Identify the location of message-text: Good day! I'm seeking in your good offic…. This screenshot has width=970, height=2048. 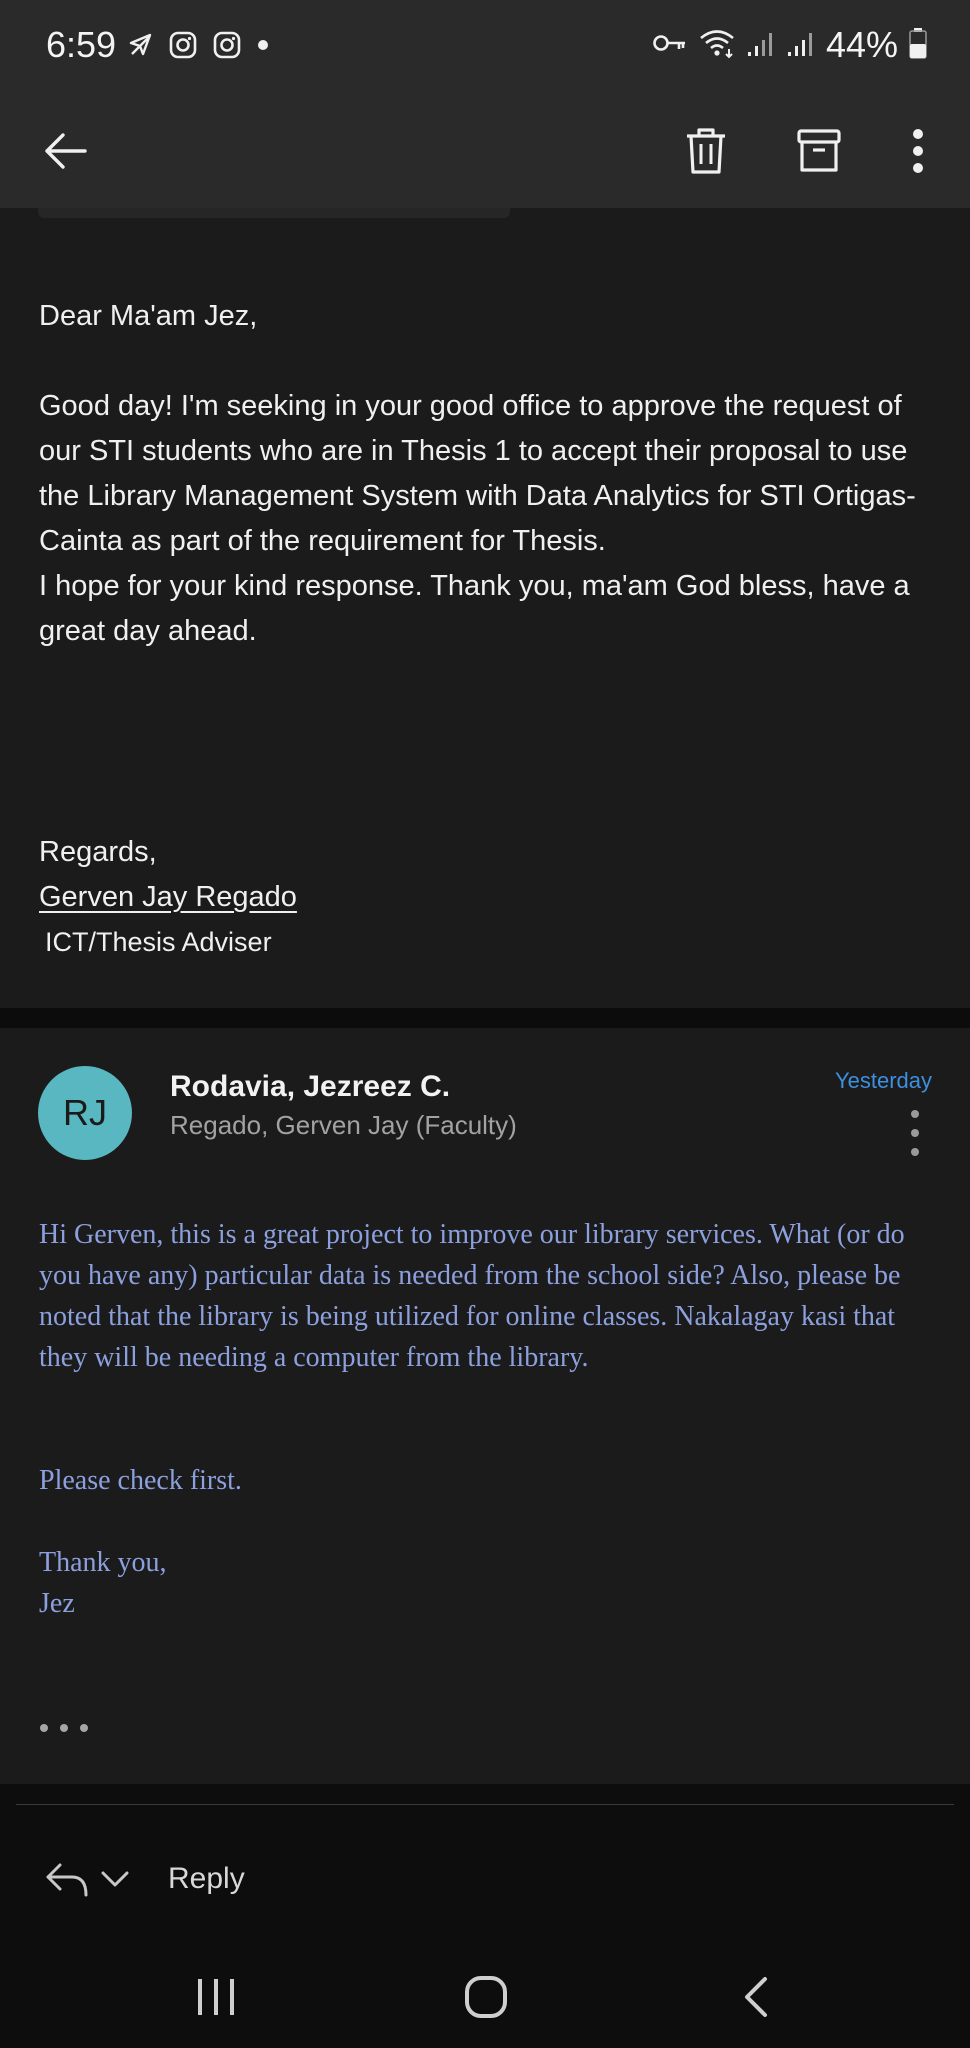
(477, 518).